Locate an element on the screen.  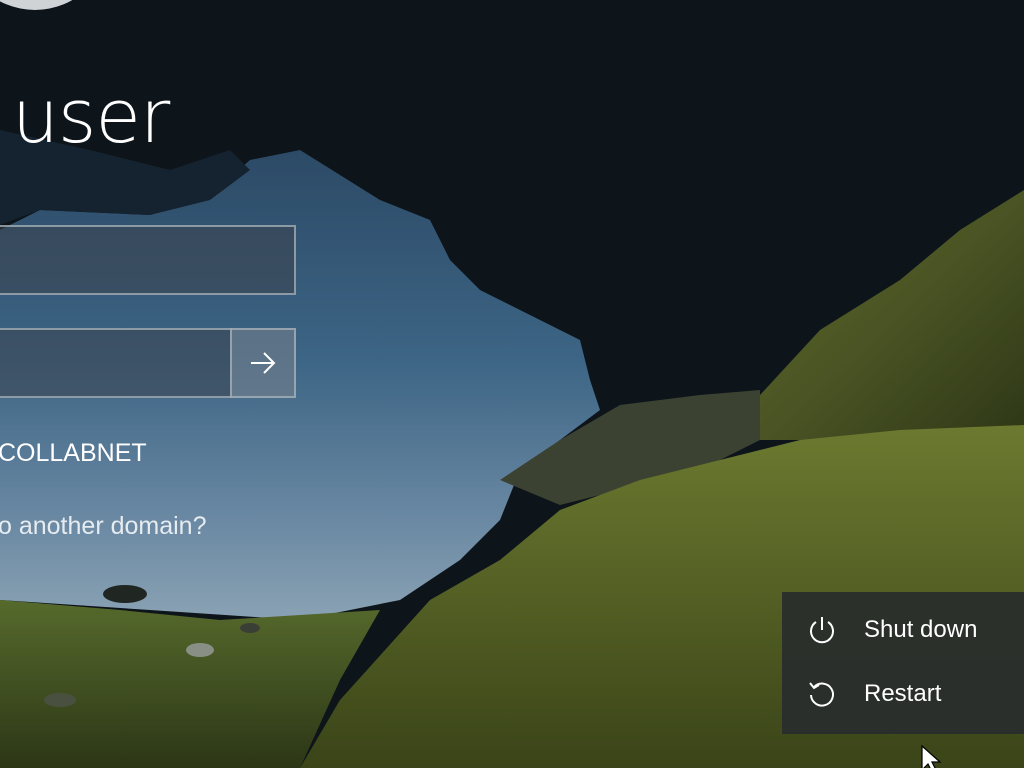
shut-down-label: Shut down is located at coordinates (921, 629).